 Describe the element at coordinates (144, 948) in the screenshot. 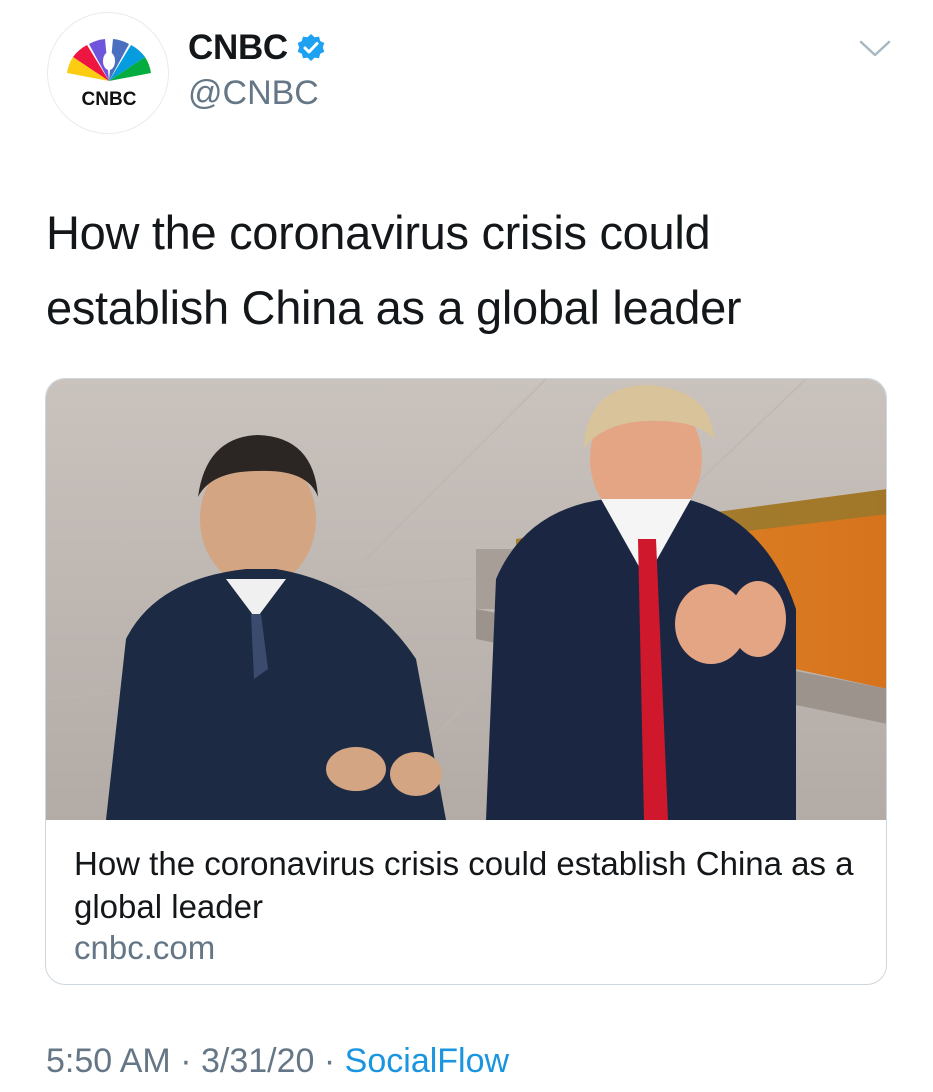

I see `card-domain: cnbc.com` at that location.